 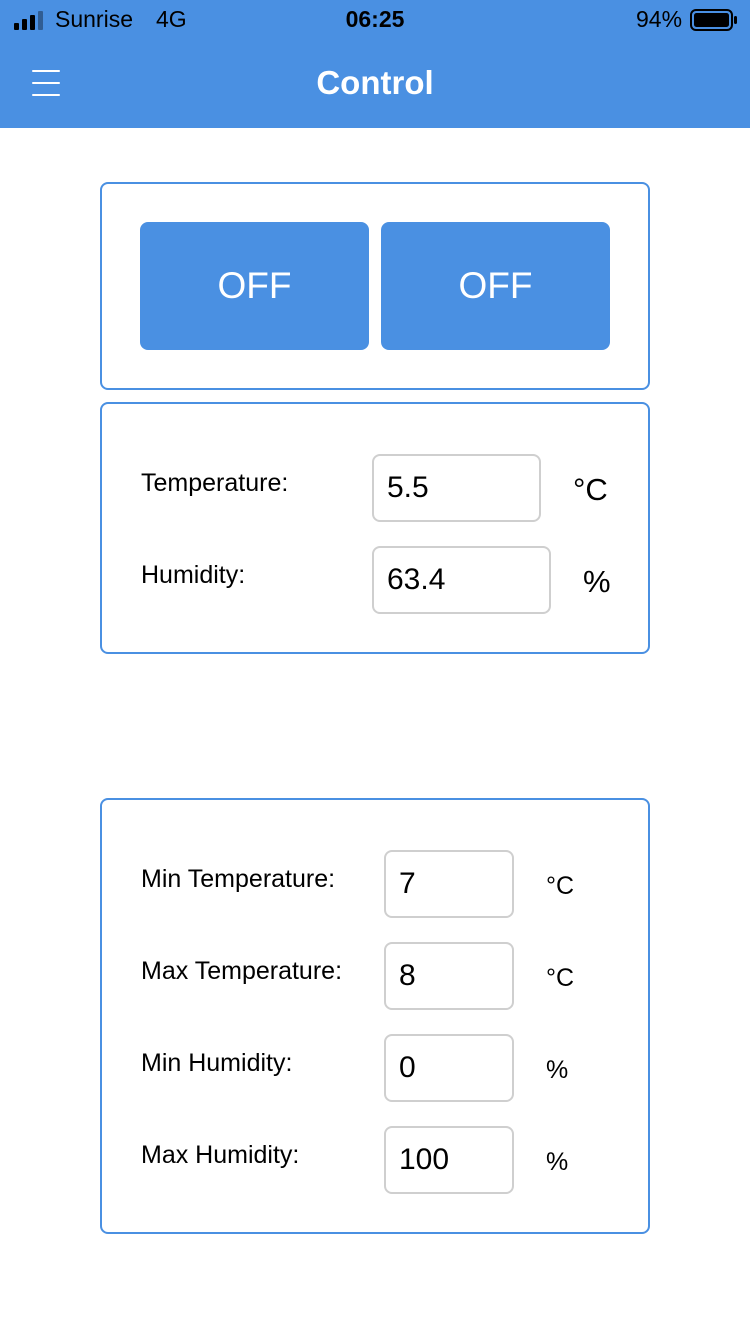 What do you see at coordinates (375, 82) in the screenshot?
I see `page-title: Control` at bounding box center [375, 82].